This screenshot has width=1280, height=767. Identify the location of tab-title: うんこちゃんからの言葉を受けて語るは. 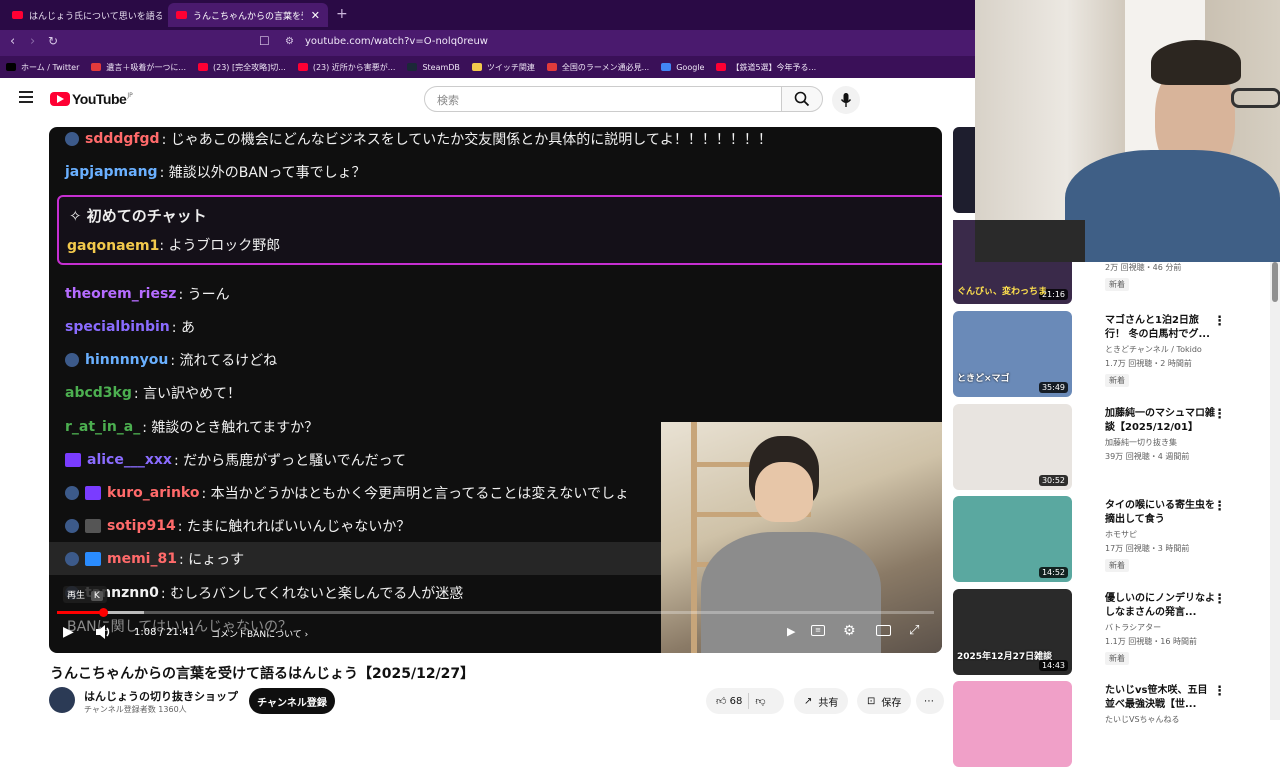
(248, 16).